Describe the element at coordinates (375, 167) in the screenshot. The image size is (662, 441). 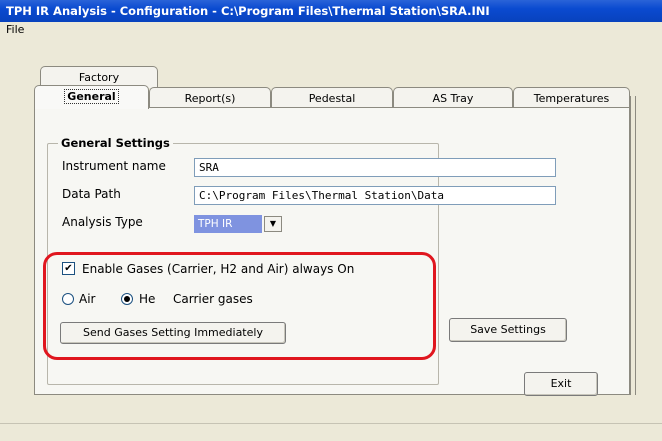
I see `instrument-name-field: SRA` at that location.